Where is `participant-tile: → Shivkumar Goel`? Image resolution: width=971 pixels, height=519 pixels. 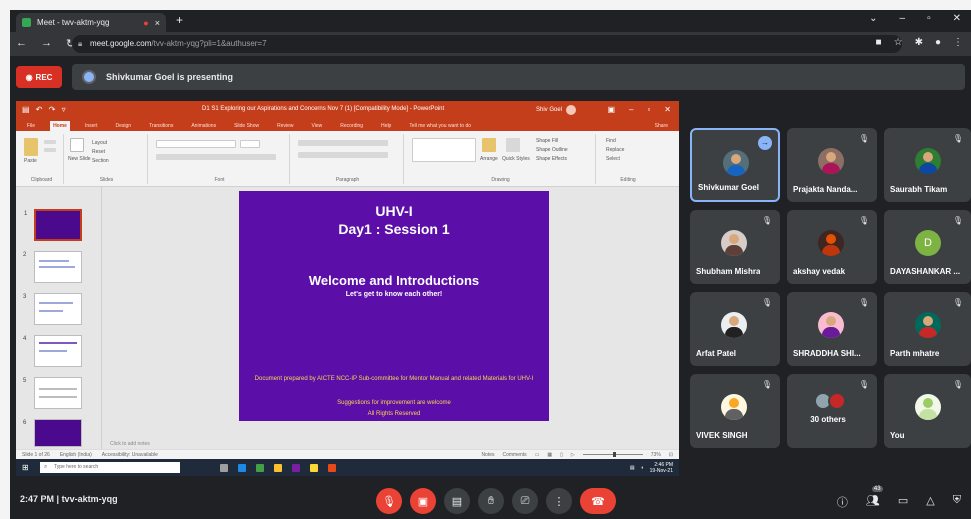 participant-tile: → Shivkumar Goel is located at coordinates (735, 165).